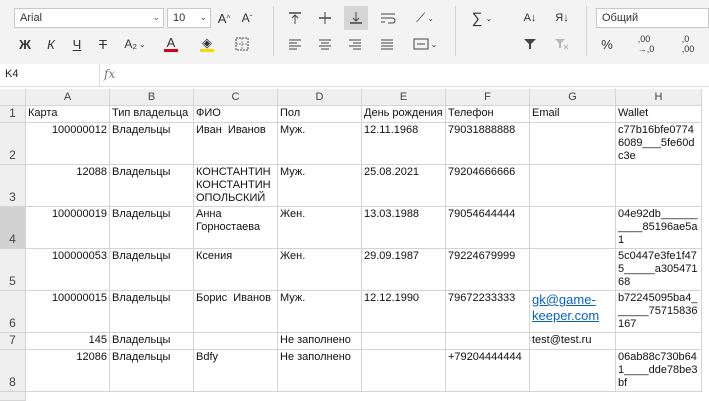 The image size is (709, 401). I want to click on table-cell: 12.11.1968, so click(404, 144).